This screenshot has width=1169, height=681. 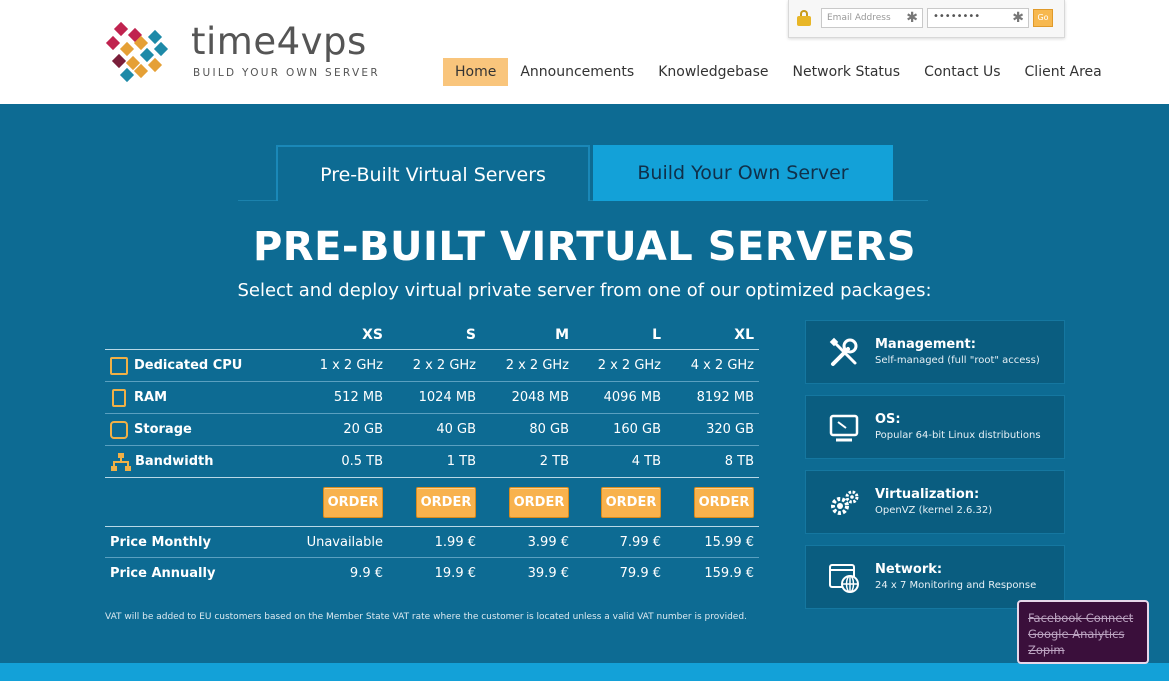 I want to click on table-cell: 4 x 2 GHz, so click(x=722, y=365).